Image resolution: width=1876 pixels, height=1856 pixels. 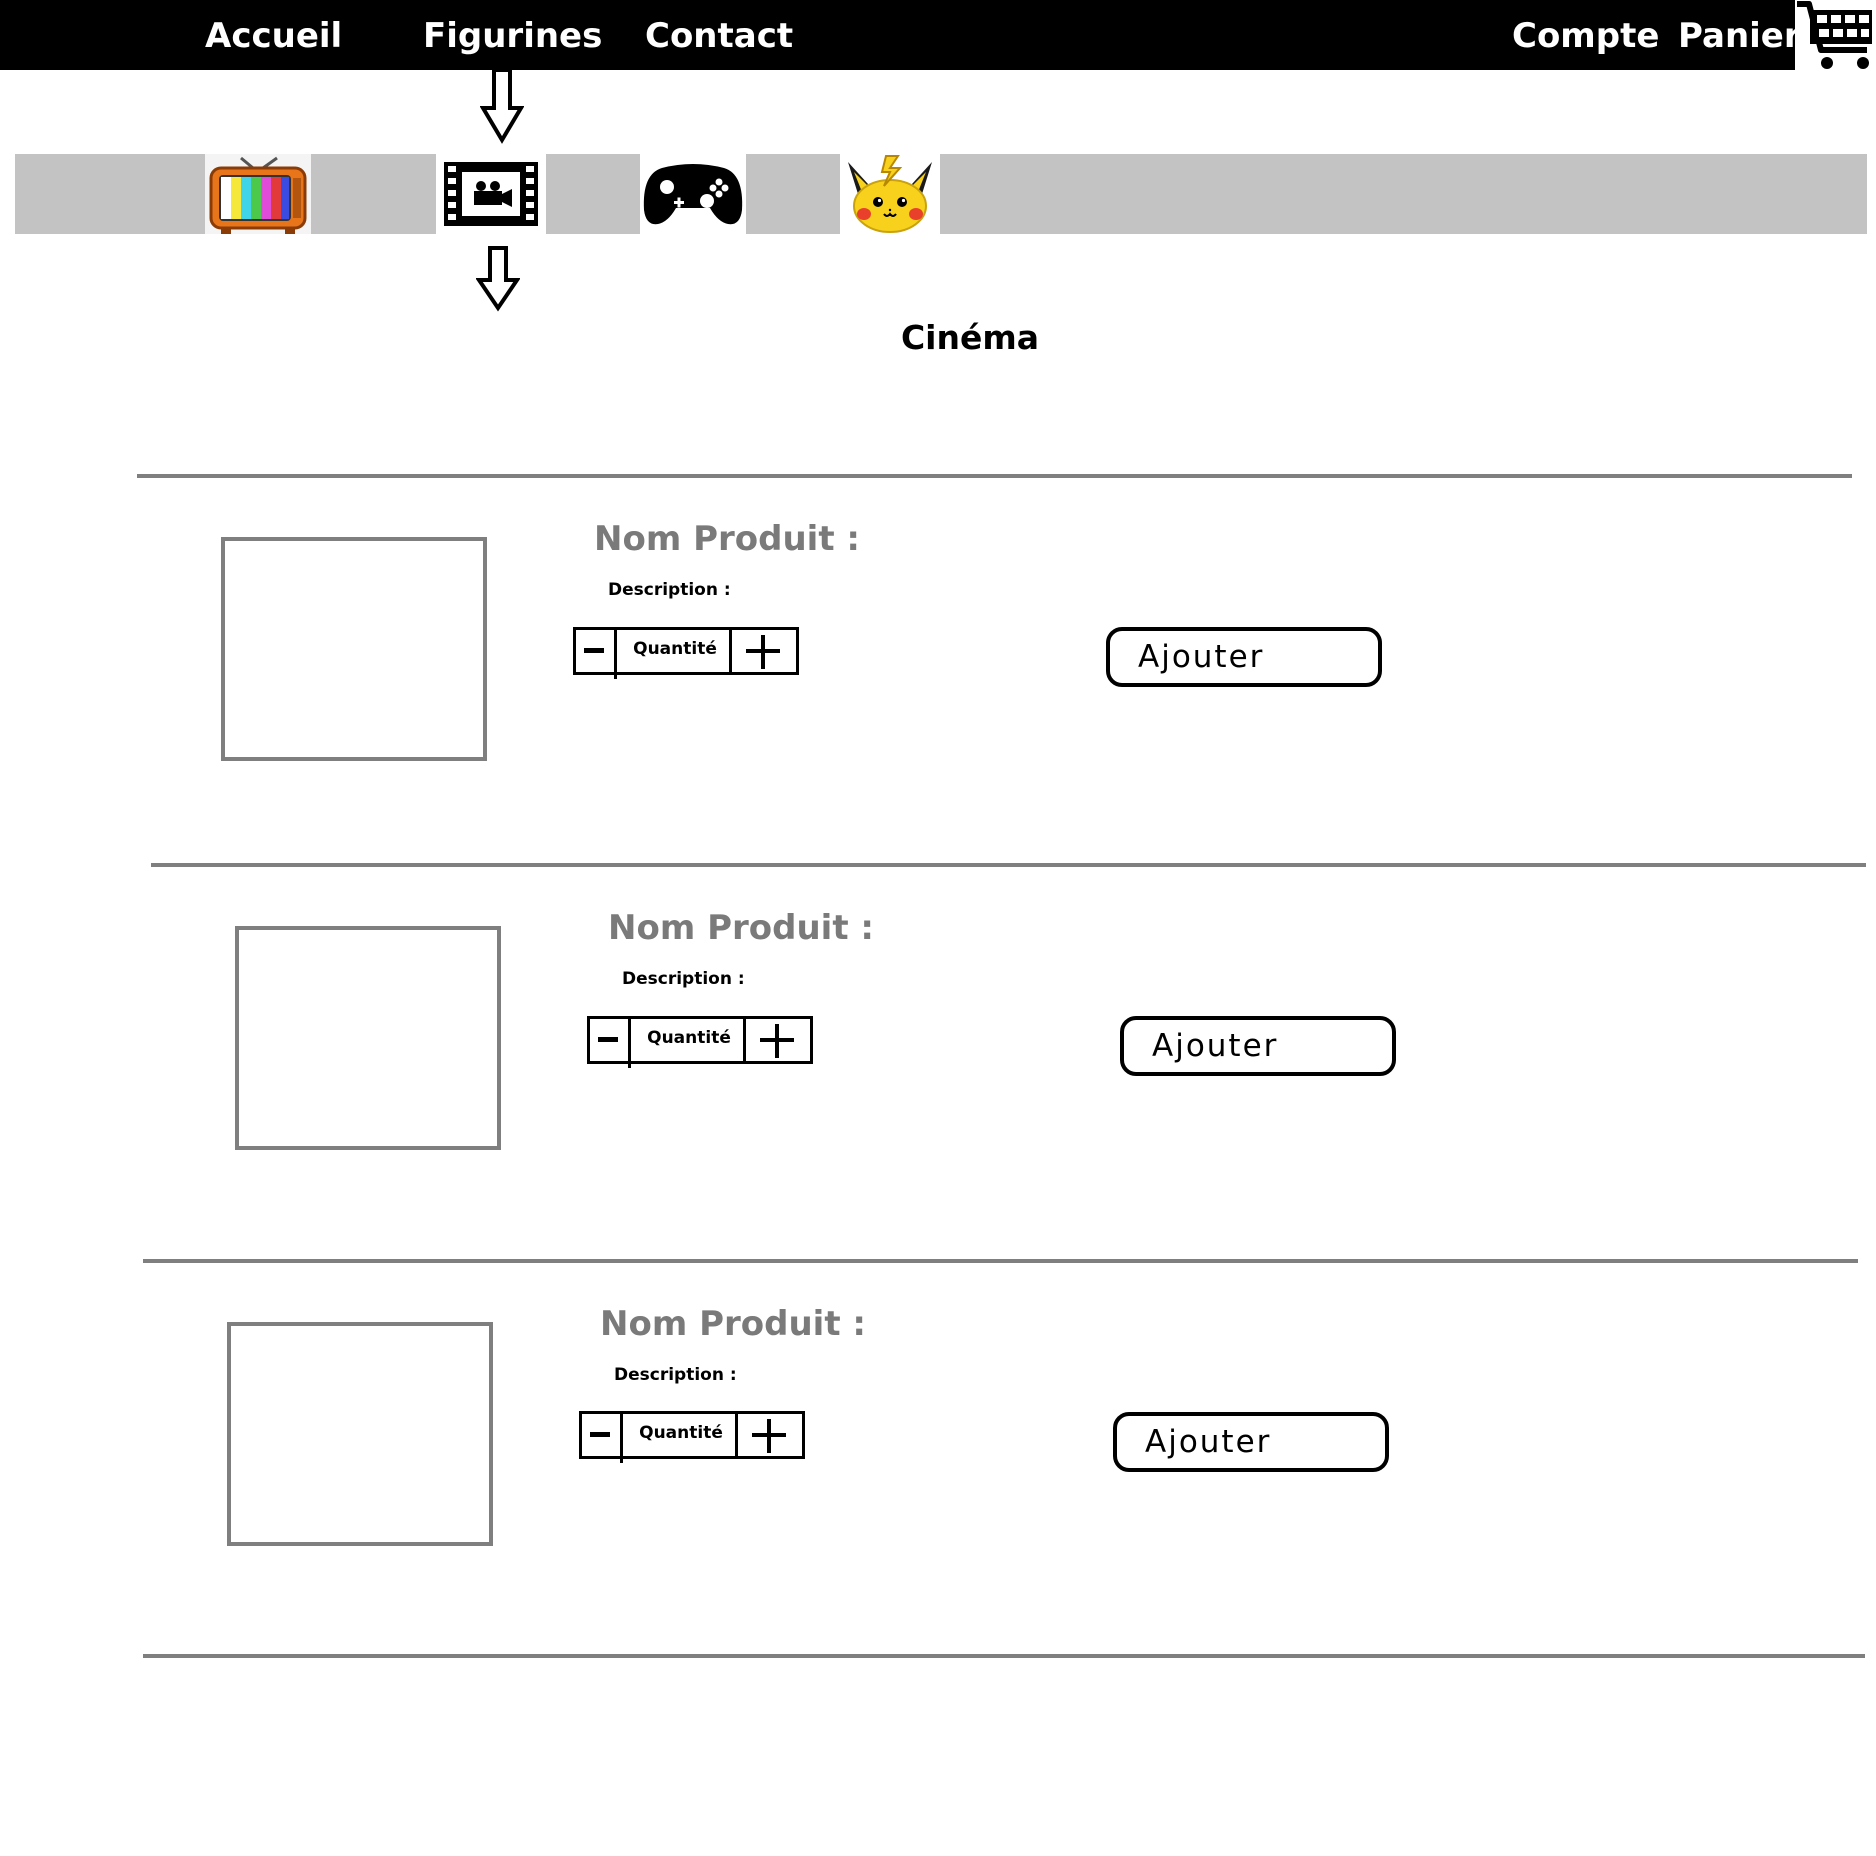 I want to click on nav-account: Compte, so click(x=1585, y=36).